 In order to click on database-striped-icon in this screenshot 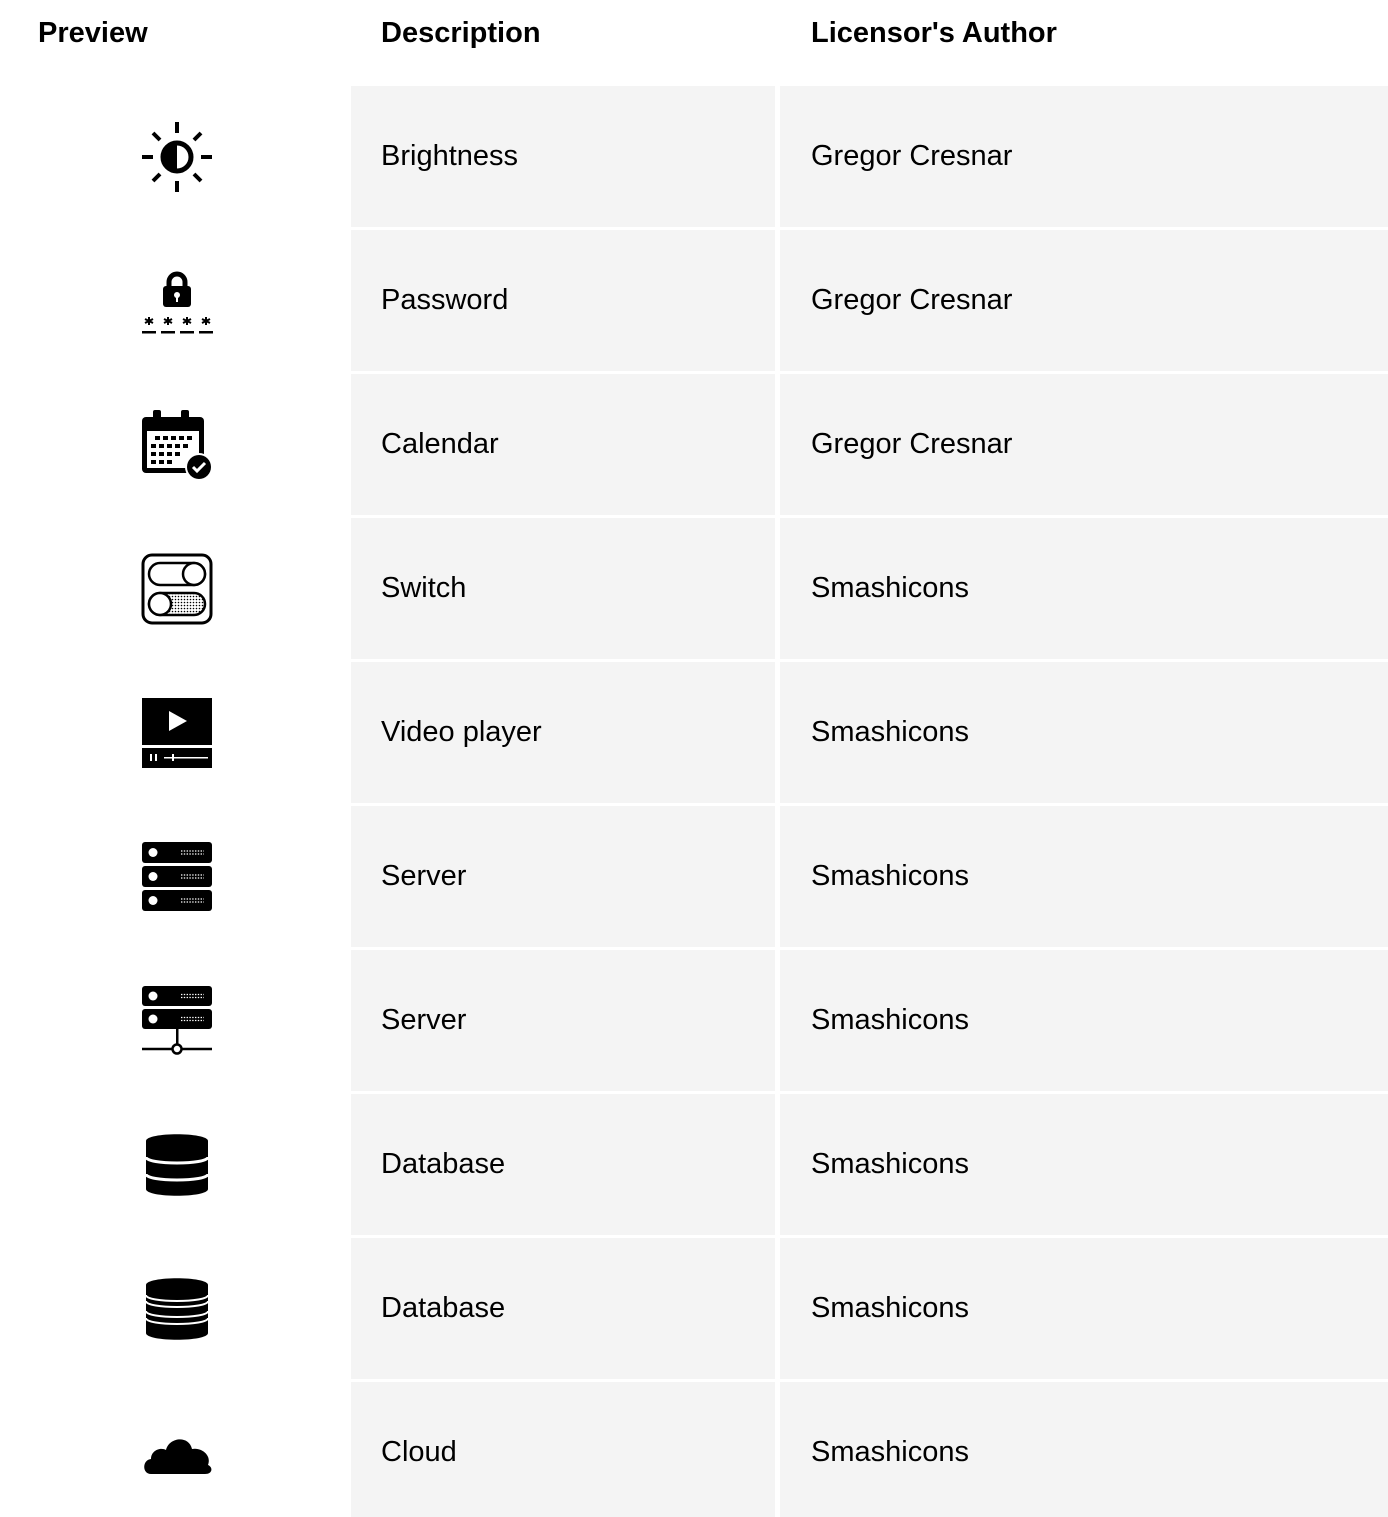, I will do `click(177, 1309)`.